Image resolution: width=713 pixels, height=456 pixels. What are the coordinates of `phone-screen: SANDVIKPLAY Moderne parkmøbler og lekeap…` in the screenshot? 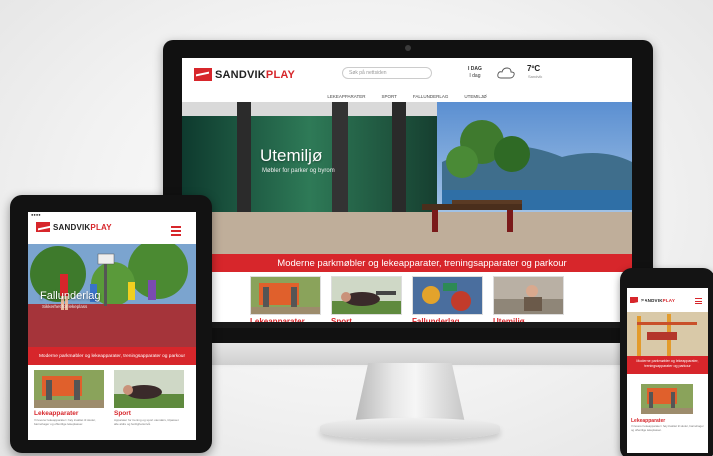 It's located at (667, 370).